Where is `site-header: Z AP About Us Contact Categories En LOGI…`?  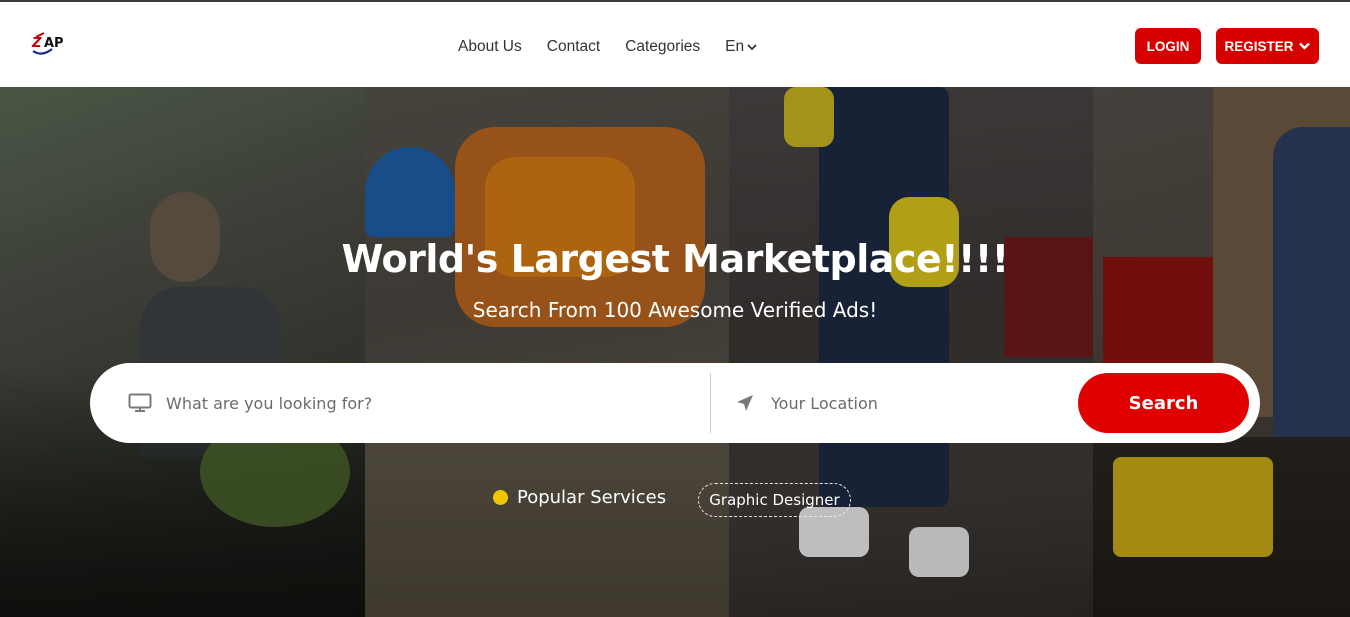 site-header: Z AP About Us Contact Categories En LOGI… is located at coordinates (675, 43).